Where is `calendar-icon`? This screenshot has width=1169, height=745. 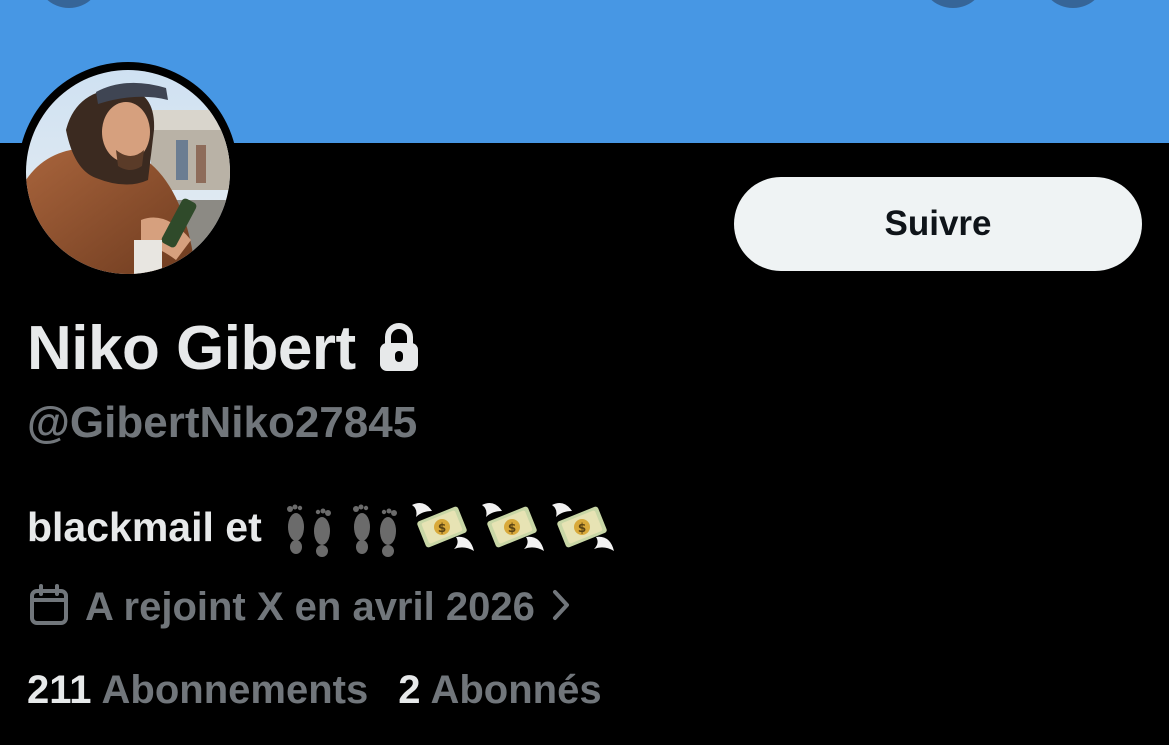
calendar-icon is located at coordinates (49, 607).